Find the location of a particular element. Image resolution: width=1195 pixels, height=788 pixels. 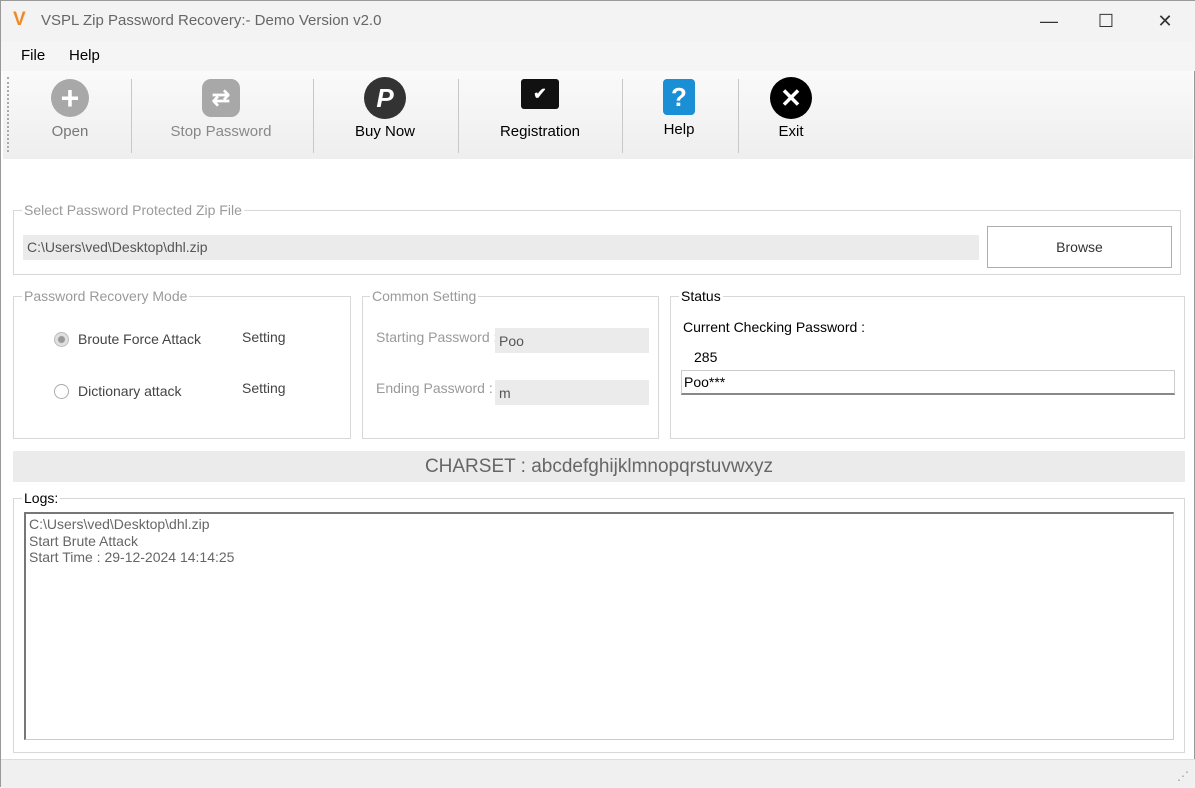

toolbar-grip is located at coordinates (8, 114).